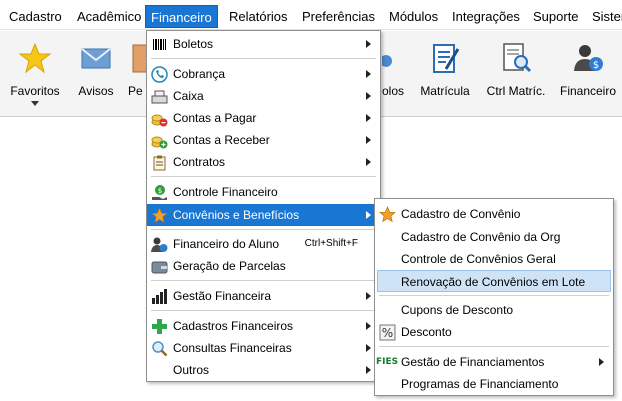 The height and width of the screenshot is (401, 622). Describe the element at coordinates (607, 17) in the screenshot. I see `menu-sistema: Sistema` at that location.